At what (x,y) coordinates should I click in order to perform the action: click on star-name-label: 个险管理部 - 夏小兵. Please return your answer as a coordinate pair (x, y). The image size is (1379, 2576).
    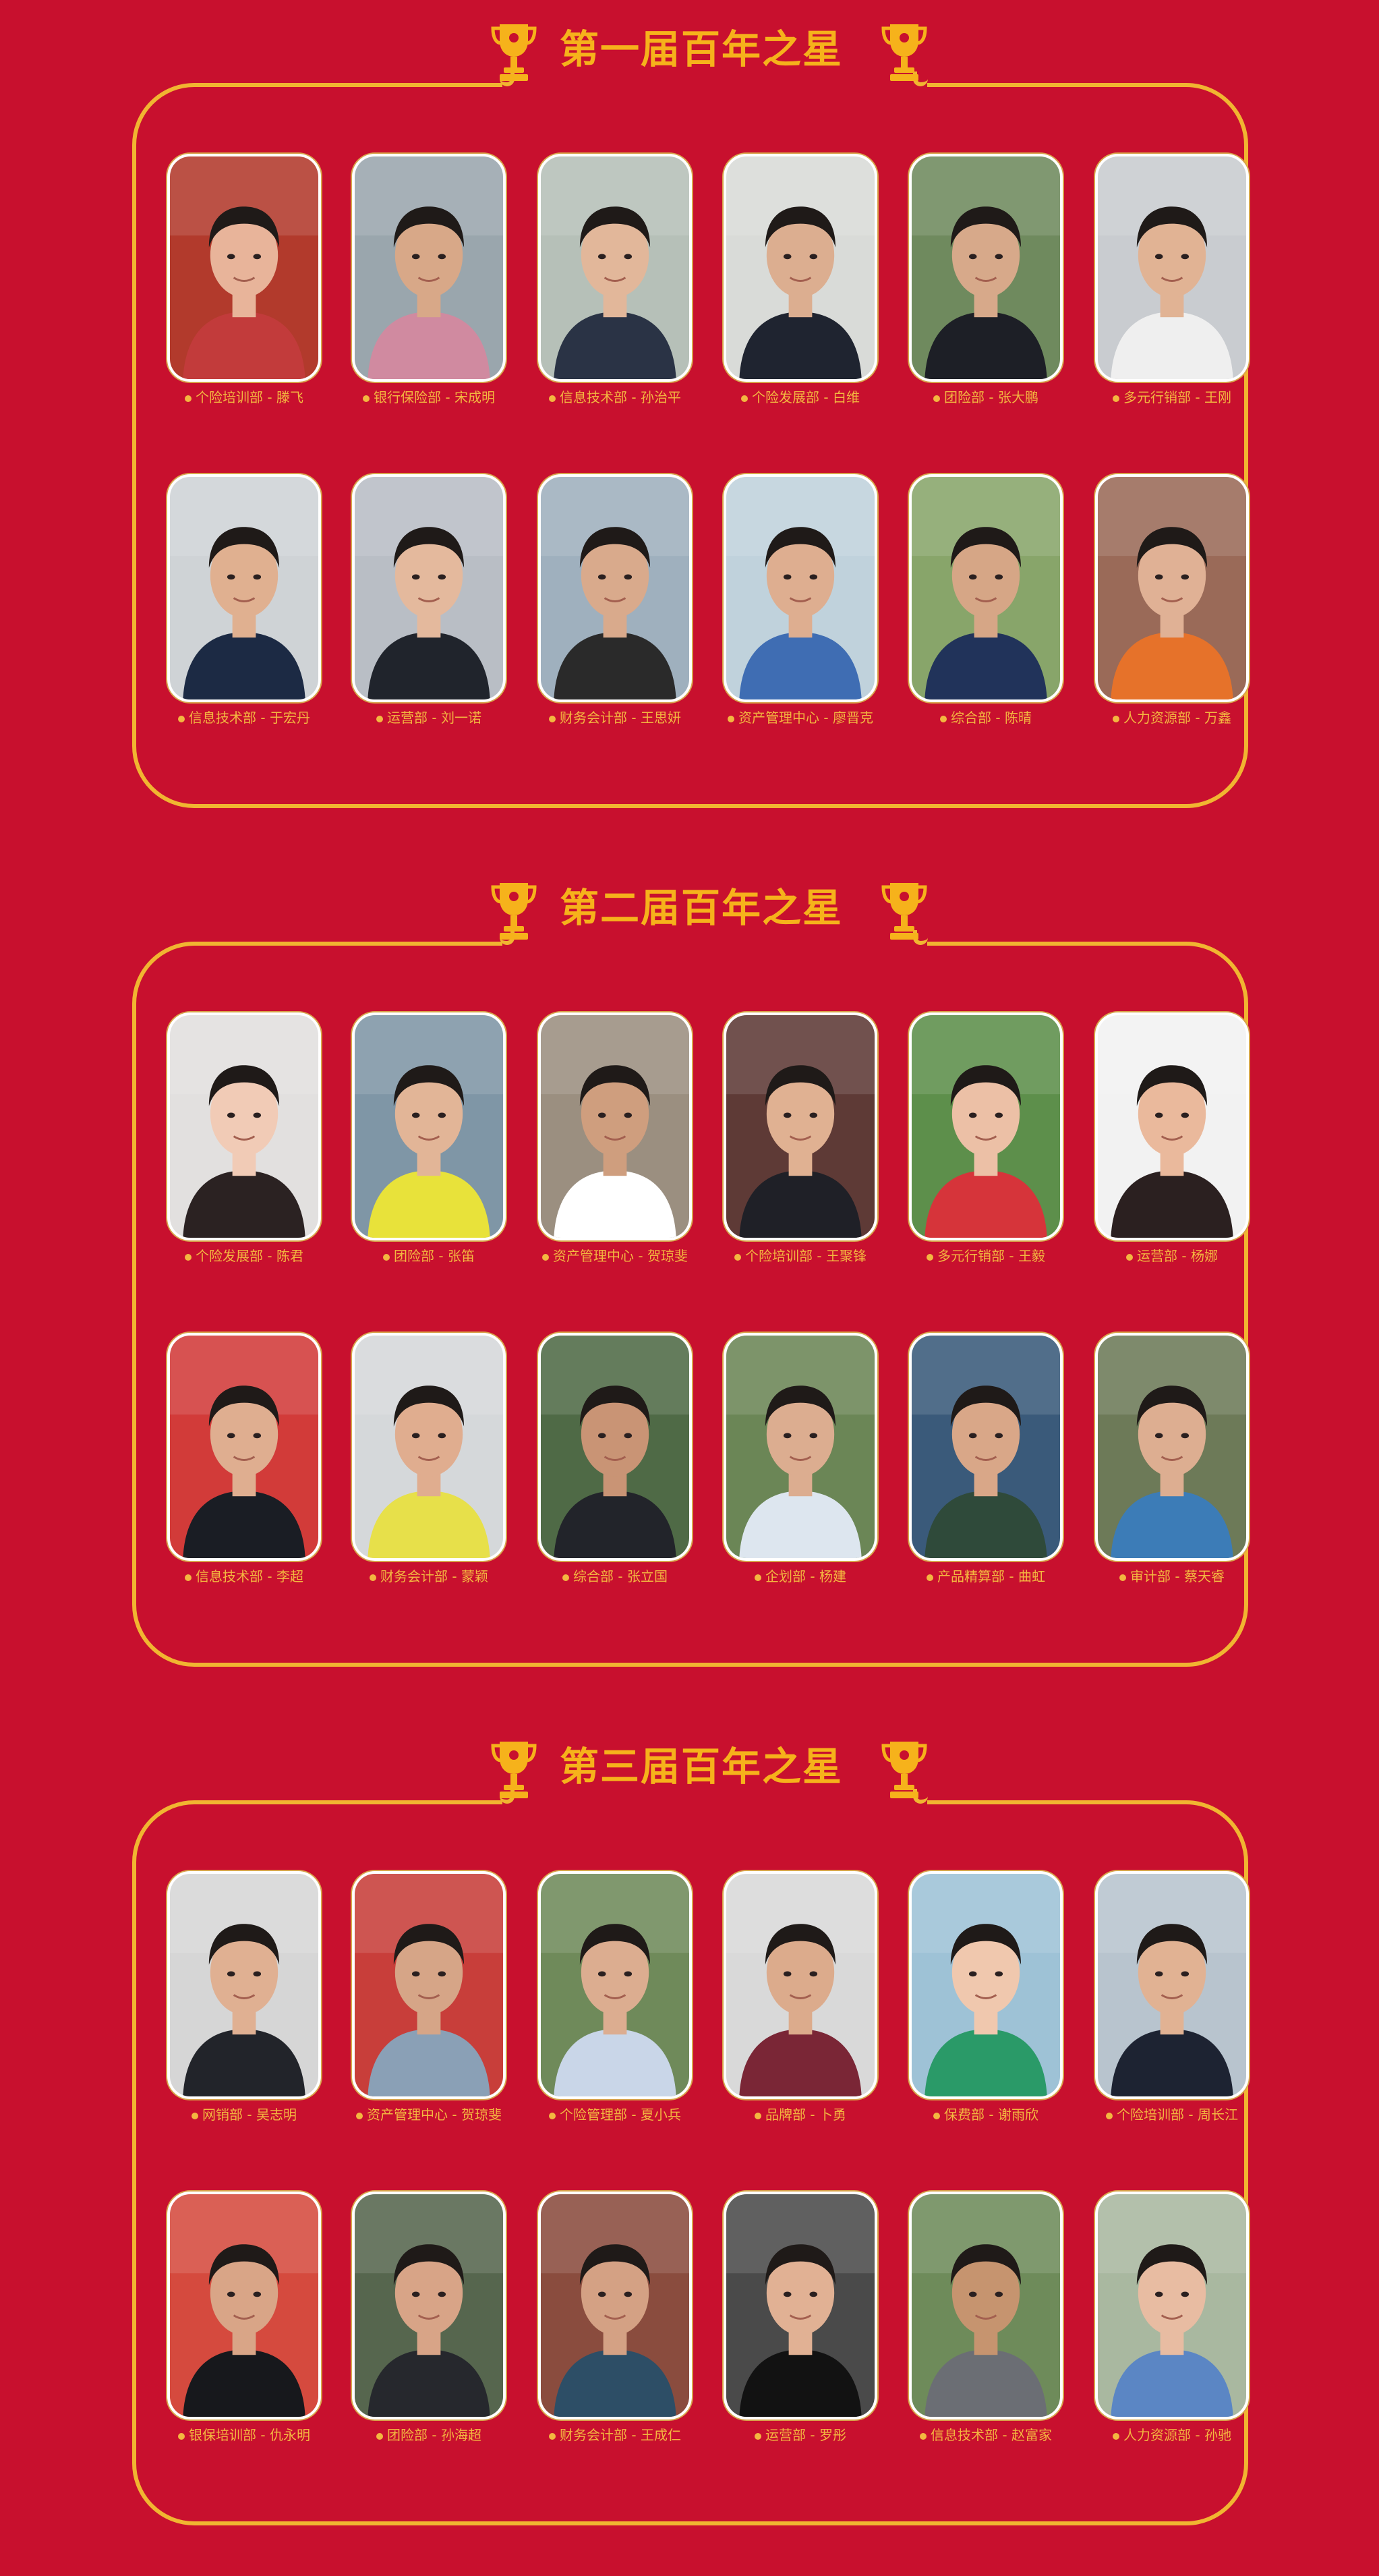
    Looking at the image, I should click on (620, 2115).